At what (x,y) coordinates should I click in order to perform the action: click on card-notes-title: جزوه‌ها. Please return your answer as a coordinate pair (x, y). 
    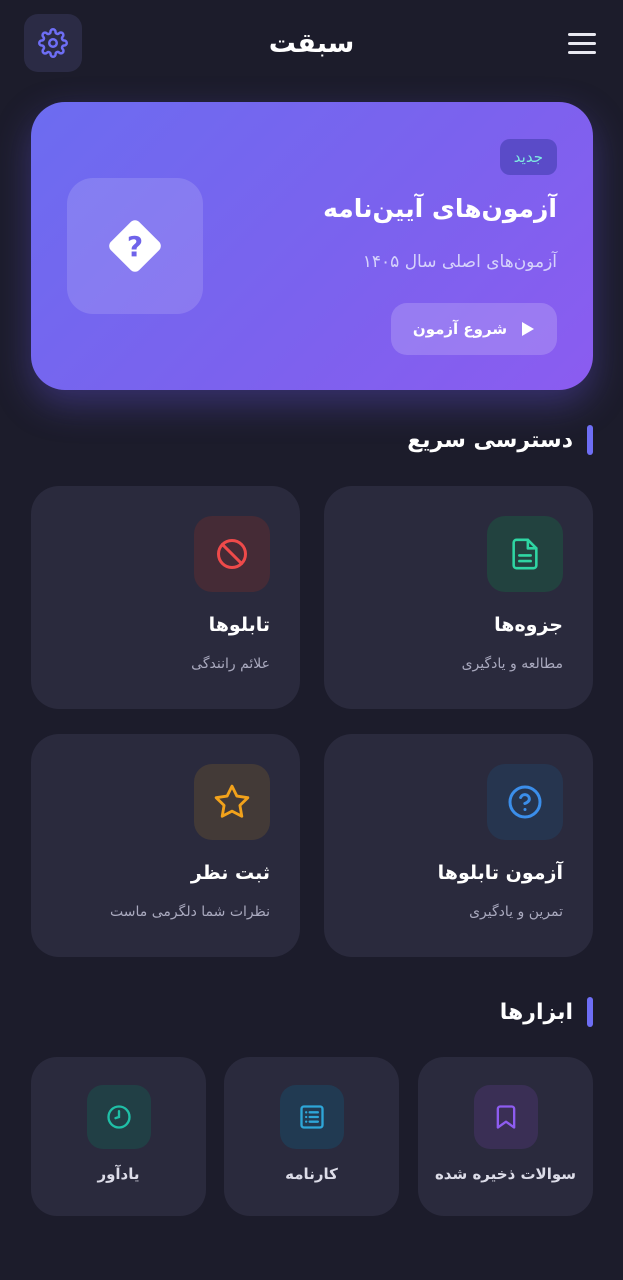
    Looking at the image, I should click on (528, 625).